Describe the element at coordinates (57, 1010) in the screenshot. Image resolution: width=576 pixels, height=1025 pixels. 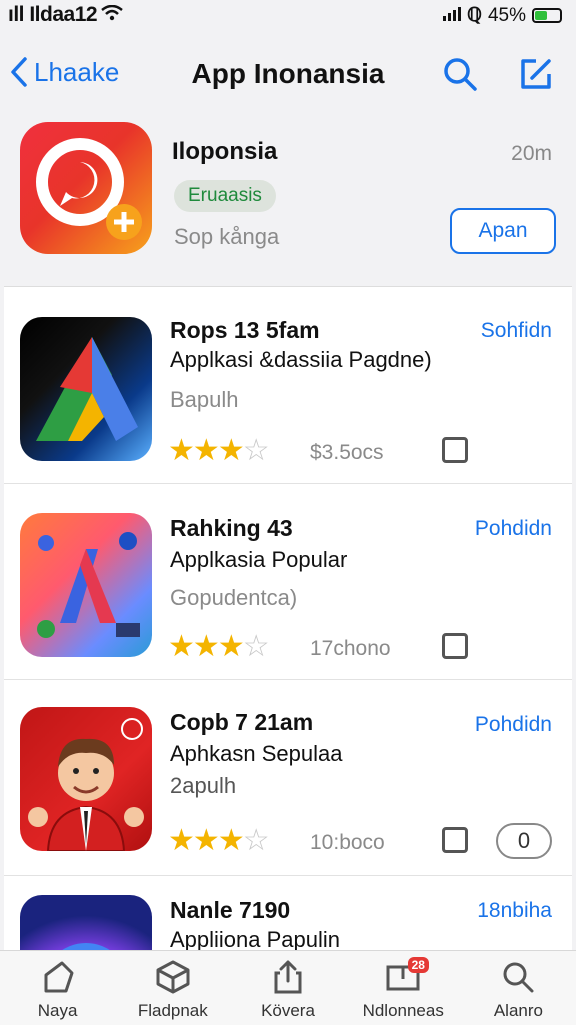
I see `tab-label: Naya` at that location.